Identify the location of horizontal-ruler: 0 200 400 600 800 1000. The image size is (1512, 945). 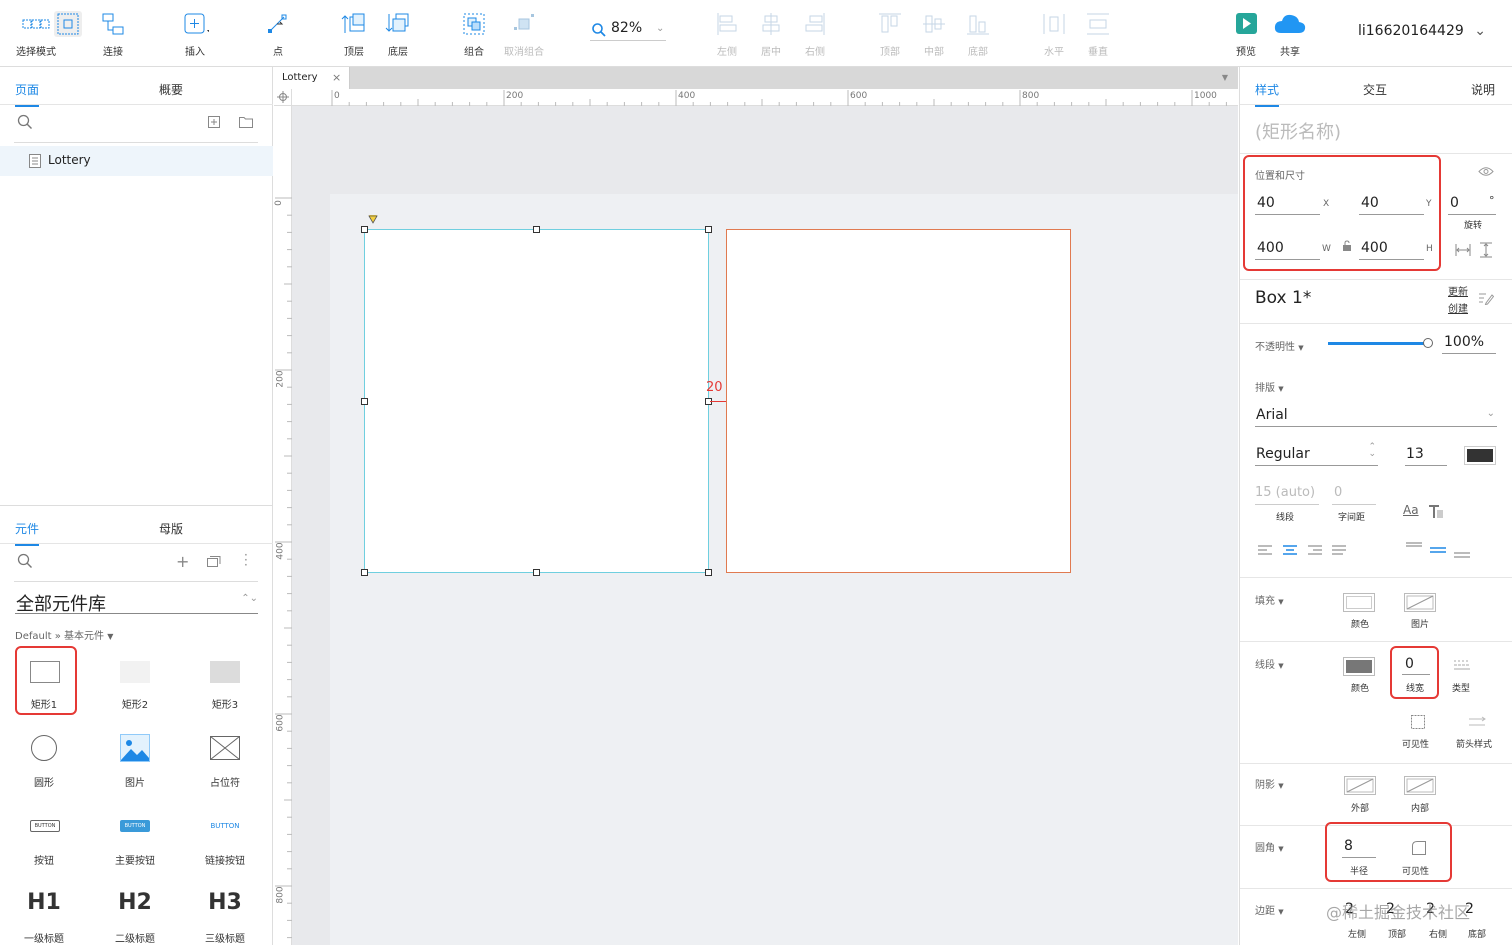
(765, 97).